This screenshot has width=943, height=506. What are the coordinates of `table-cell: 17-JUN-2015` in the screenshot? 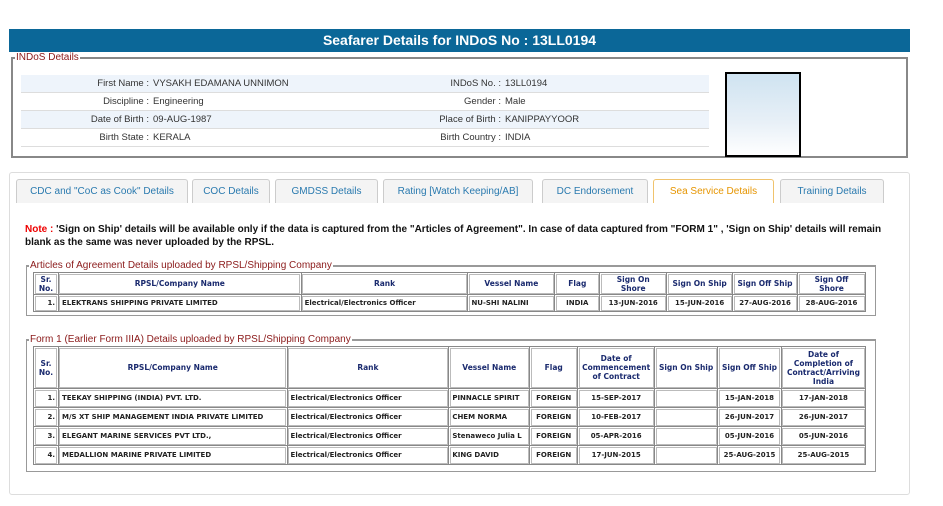 It's located at (616, 455).